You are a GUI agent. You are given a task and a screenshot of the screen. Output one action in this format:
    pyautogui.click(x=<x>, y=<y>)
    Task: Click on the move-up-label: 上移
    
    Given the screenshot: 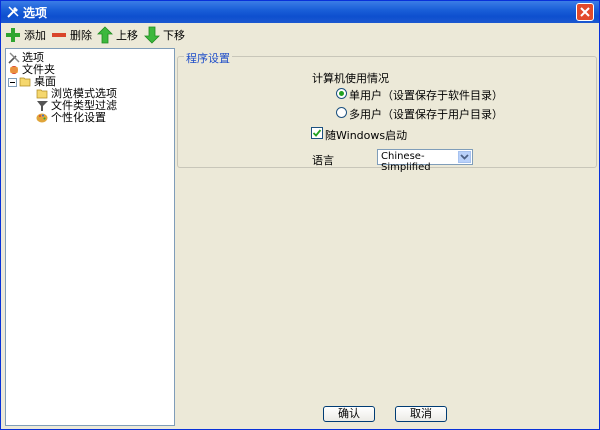 What is the action you would take?
    pyautogui.click(x=127, y=35)
    